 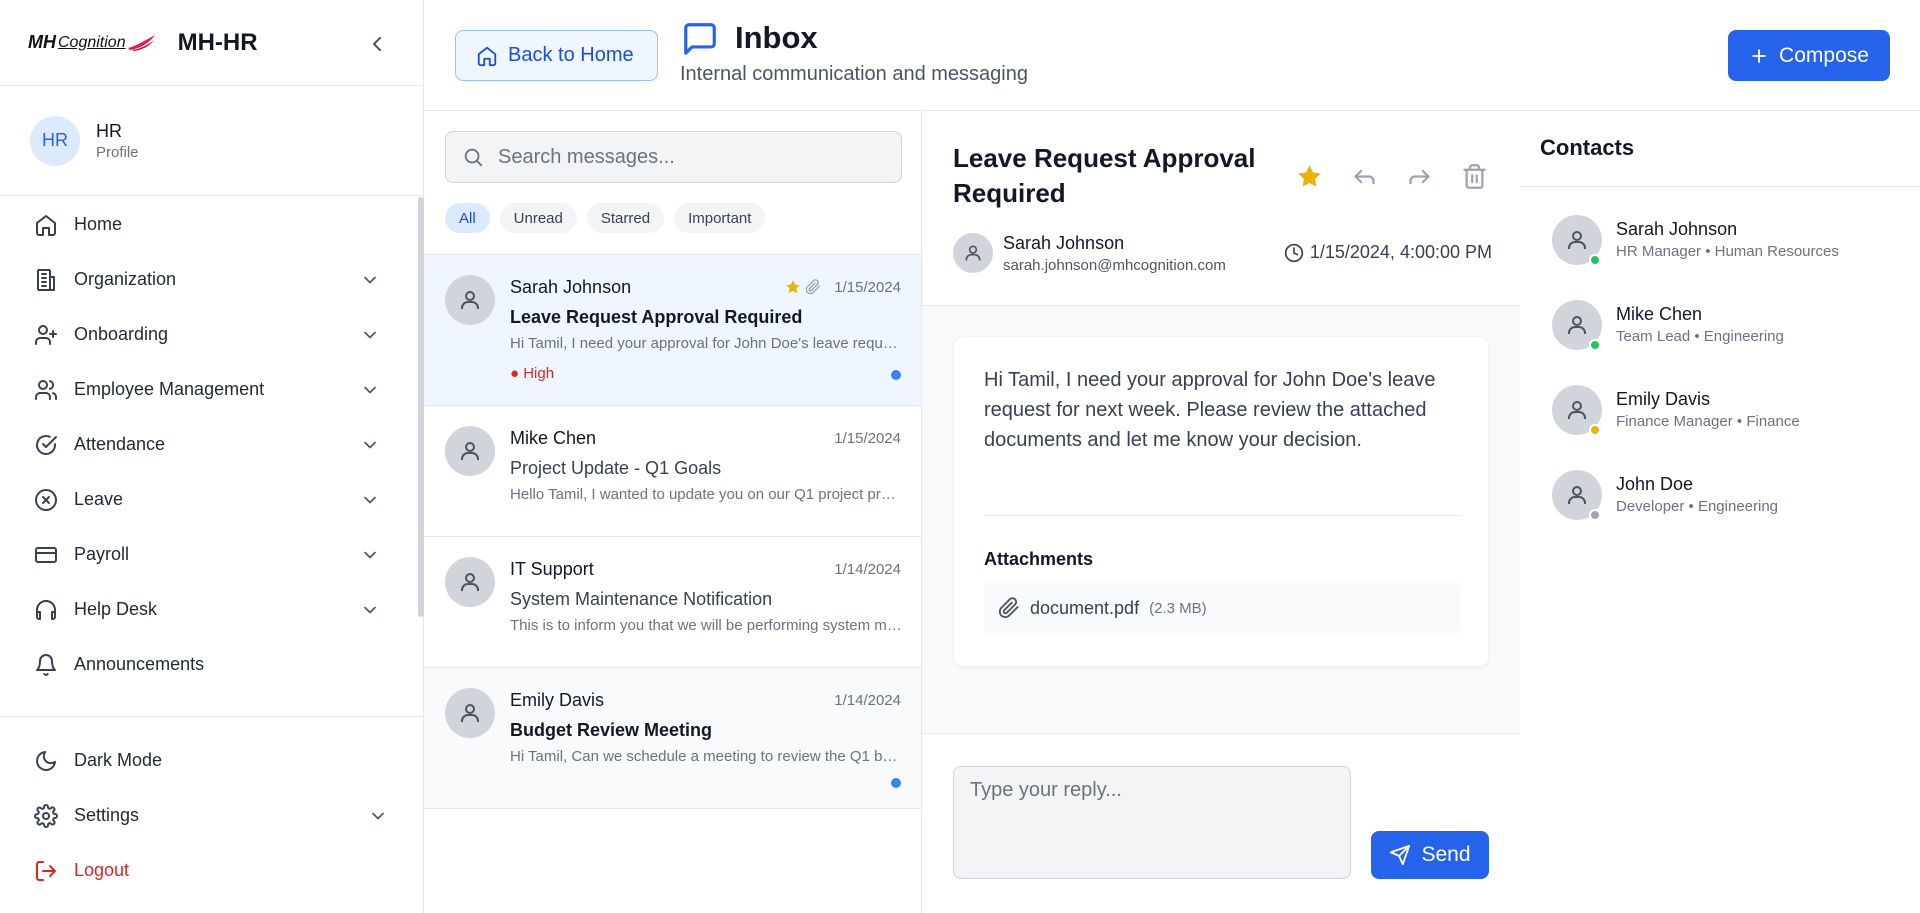 What do you see at coordinates (46, 279) in the screenshot?
I see `building-icon` at bounding box center [46, 279].